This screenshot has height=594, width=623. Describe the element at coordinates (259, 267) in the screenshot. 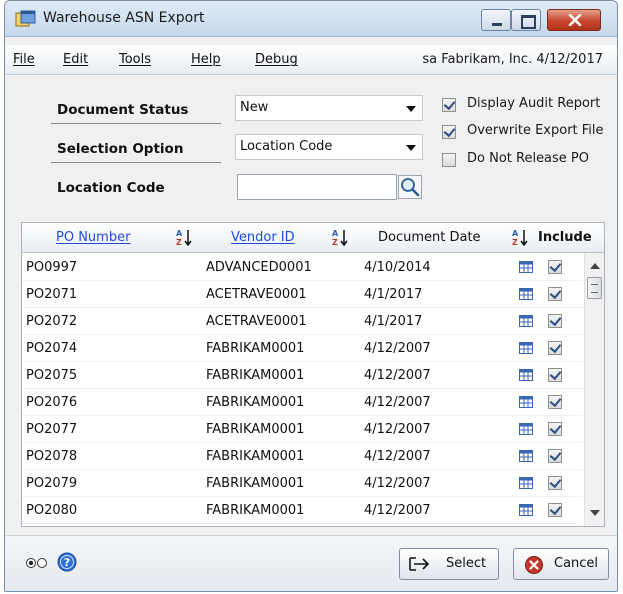

I see `vendor-id-cell: ADVANCED0001` at that location.